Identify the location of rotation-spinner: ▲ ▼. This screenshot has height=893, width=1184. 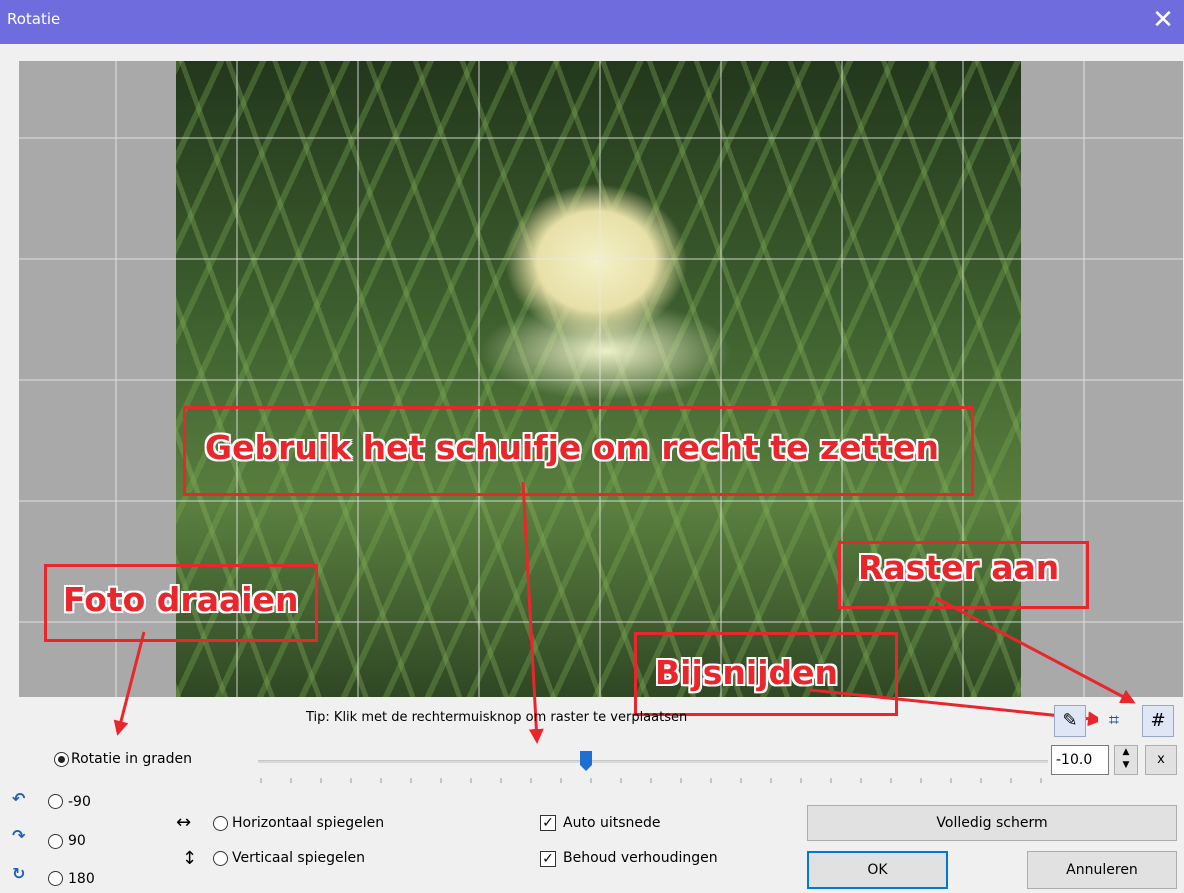
(1126, 760).